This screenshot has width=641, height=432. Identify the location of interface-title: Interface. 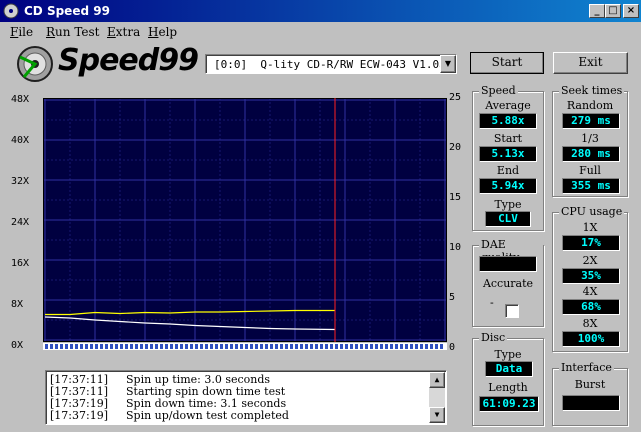
(586, 367).